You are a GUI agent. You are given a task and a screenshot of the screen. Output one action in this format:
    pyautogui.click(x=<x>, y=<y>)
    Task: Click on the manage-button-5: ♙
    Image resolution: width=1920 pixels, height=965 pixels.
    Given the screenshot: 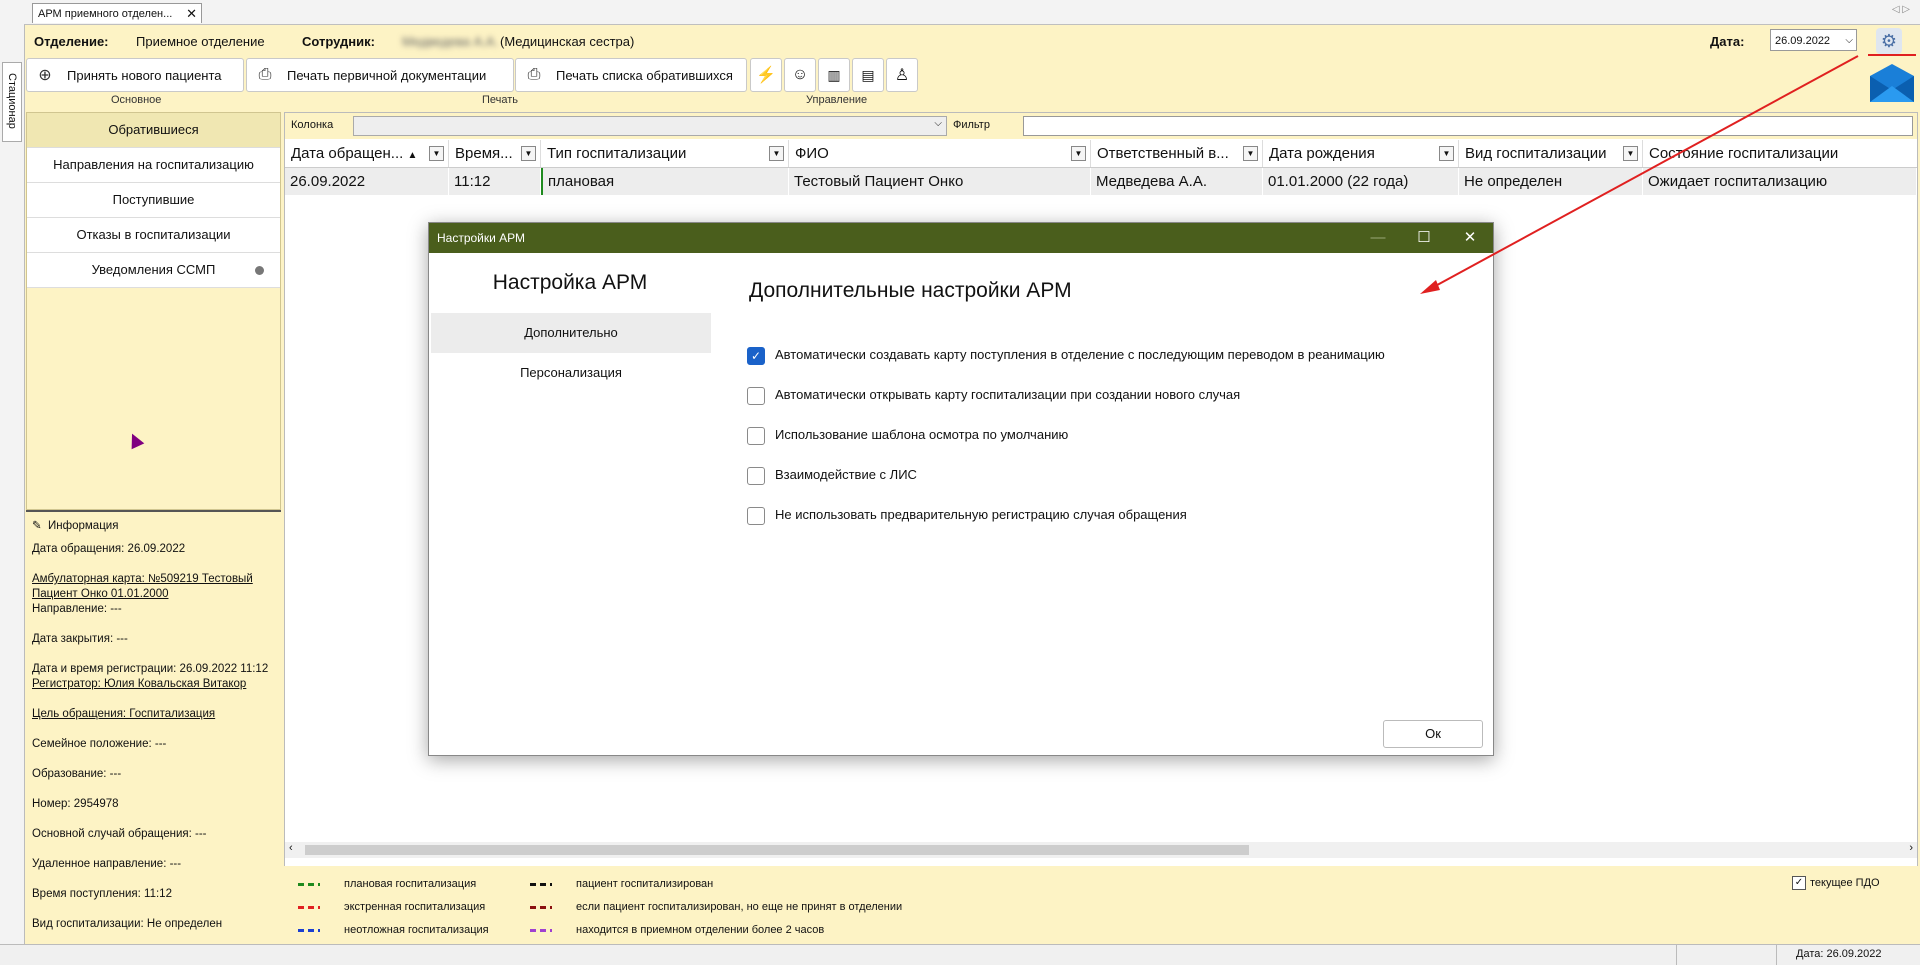 What is the action you would take?
    pyautogui.click(x=902, y=75)
    